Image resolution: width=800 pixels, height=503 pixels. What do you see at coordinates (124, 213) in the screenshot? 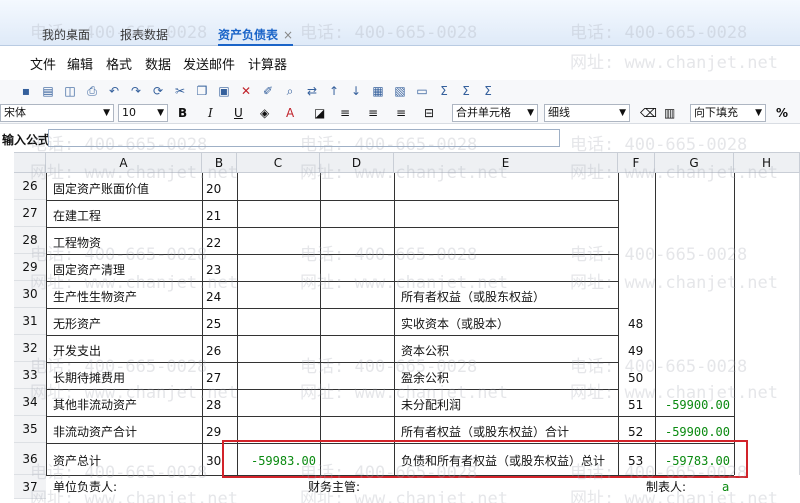
I see `cell-a27: 在建工程` at bounding box center [124, 213].